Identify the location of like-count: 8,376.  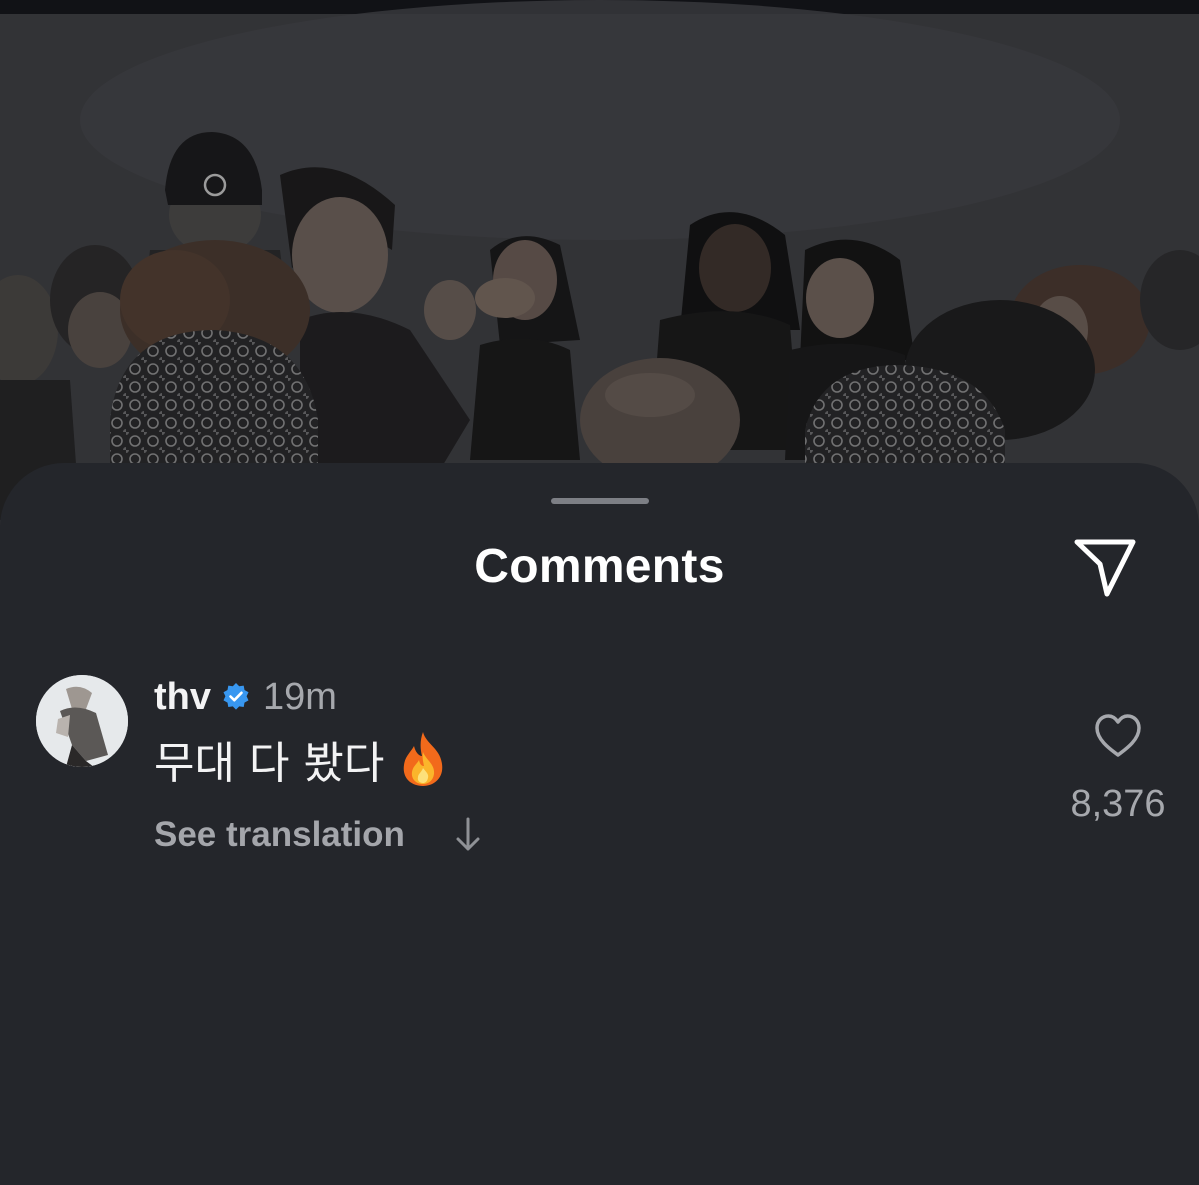
(1118, 804).